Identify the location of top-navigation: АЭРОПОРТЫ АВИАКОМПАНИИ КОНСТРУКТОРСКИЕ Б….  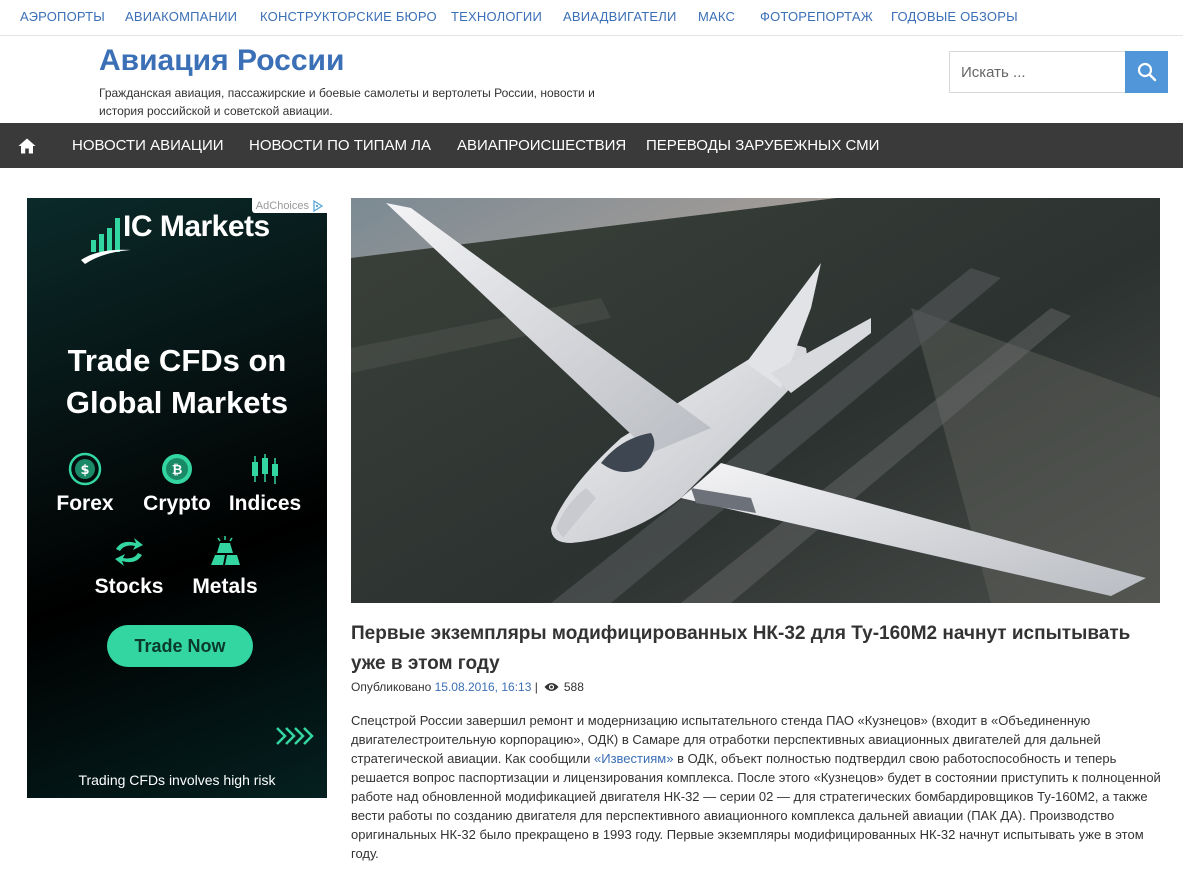
(591, 18).